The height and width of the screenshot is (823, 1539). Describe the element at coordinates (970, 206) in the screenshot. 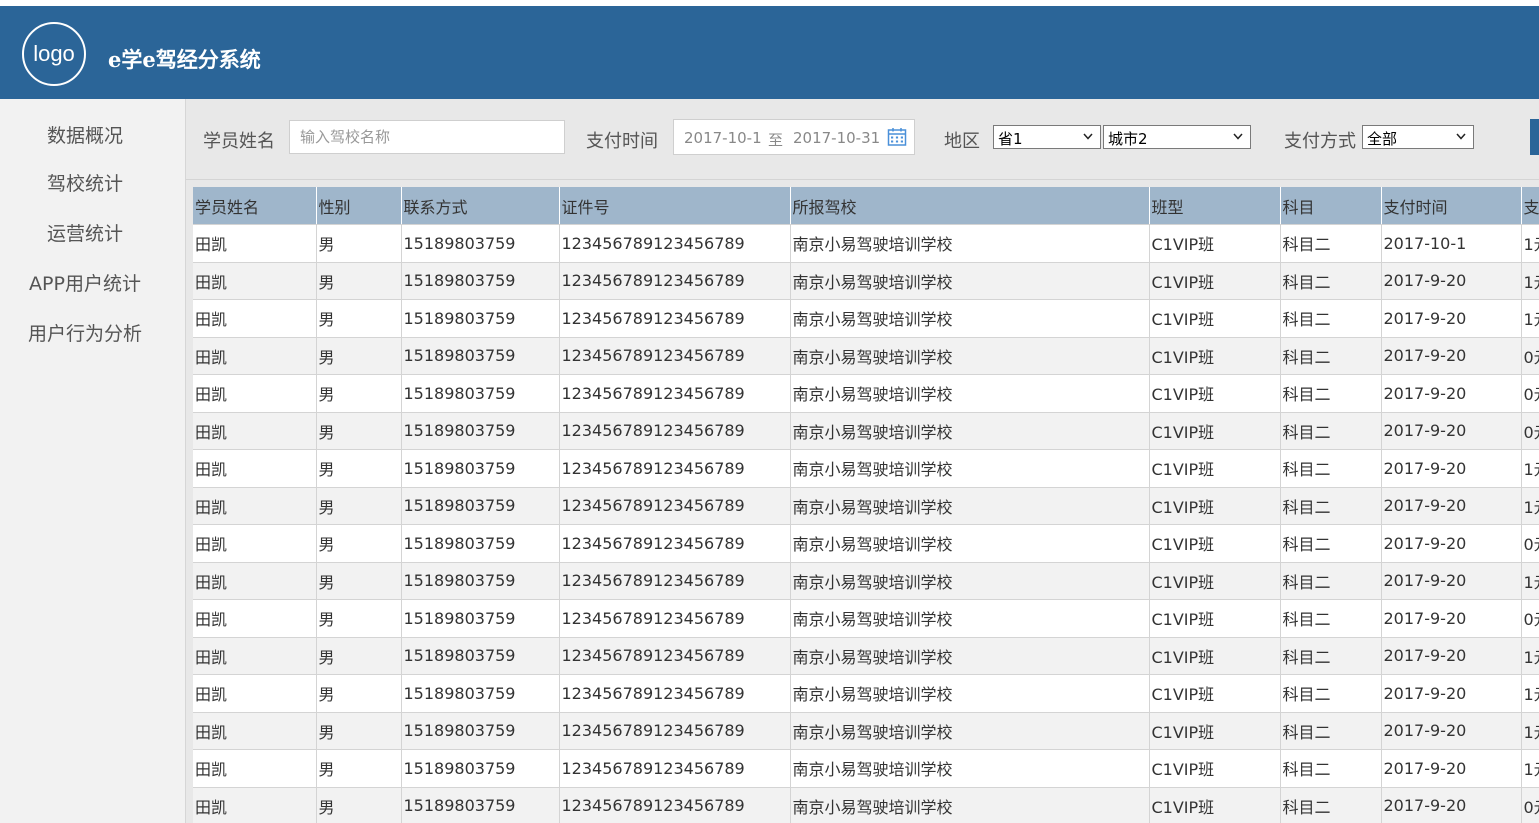

I see `col-header-school: 所报驾校` at that location.